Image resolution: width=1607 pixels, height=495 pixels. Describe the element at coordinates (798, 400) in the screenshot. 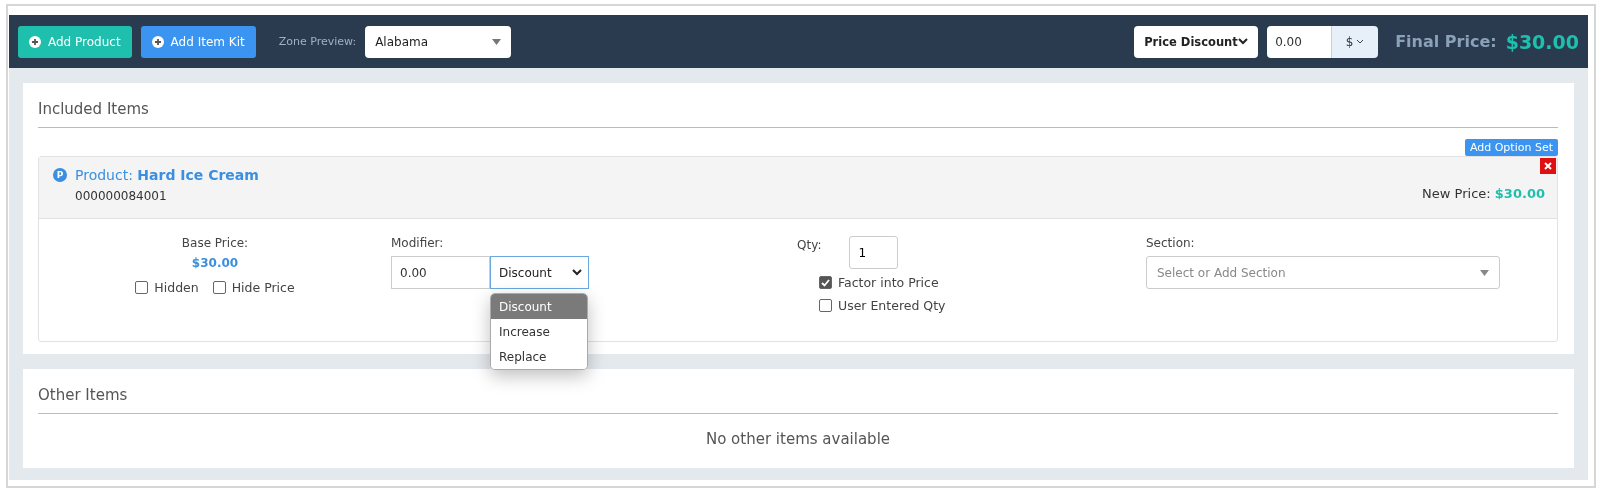

I see `section-title: Other Items` at that location.